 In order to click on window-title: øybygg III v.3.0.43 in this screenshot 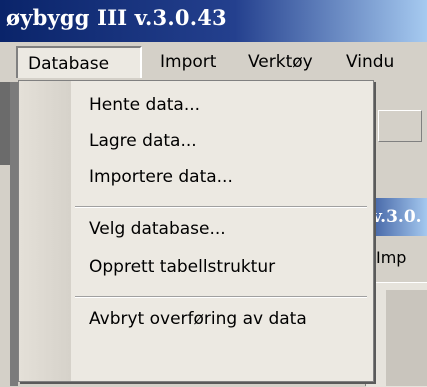, I will do `click(116, 17)`.